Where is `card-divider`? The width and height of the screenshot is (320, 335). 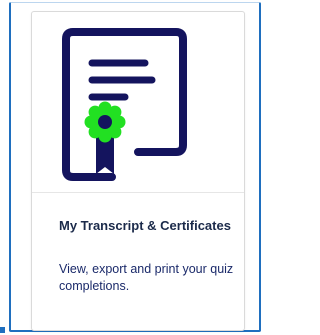
card-divider is located at coordinates (138, 192).